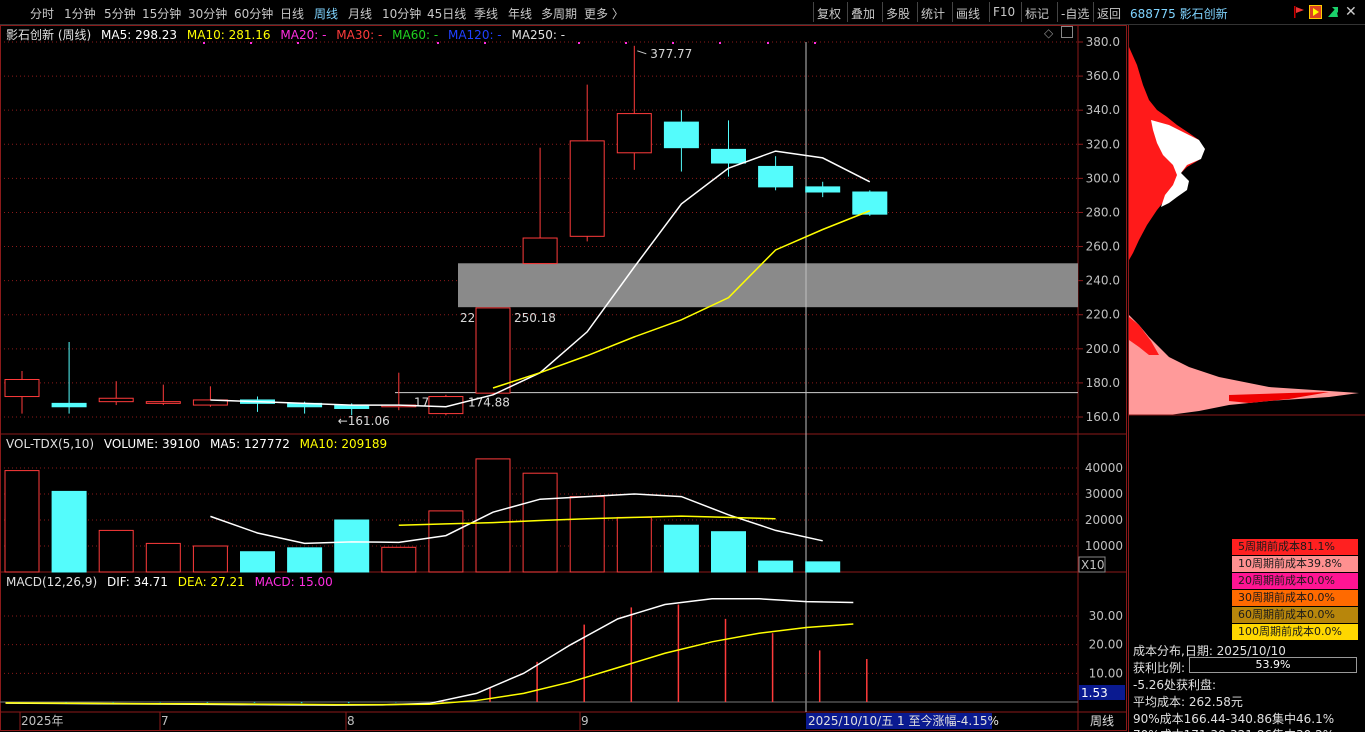 The image size is (1365, 732). What do you see at coordinates (1103, 315) in the screenshot?
I see `price-axis-label: 220.0` at bounding box center [1103, 315].